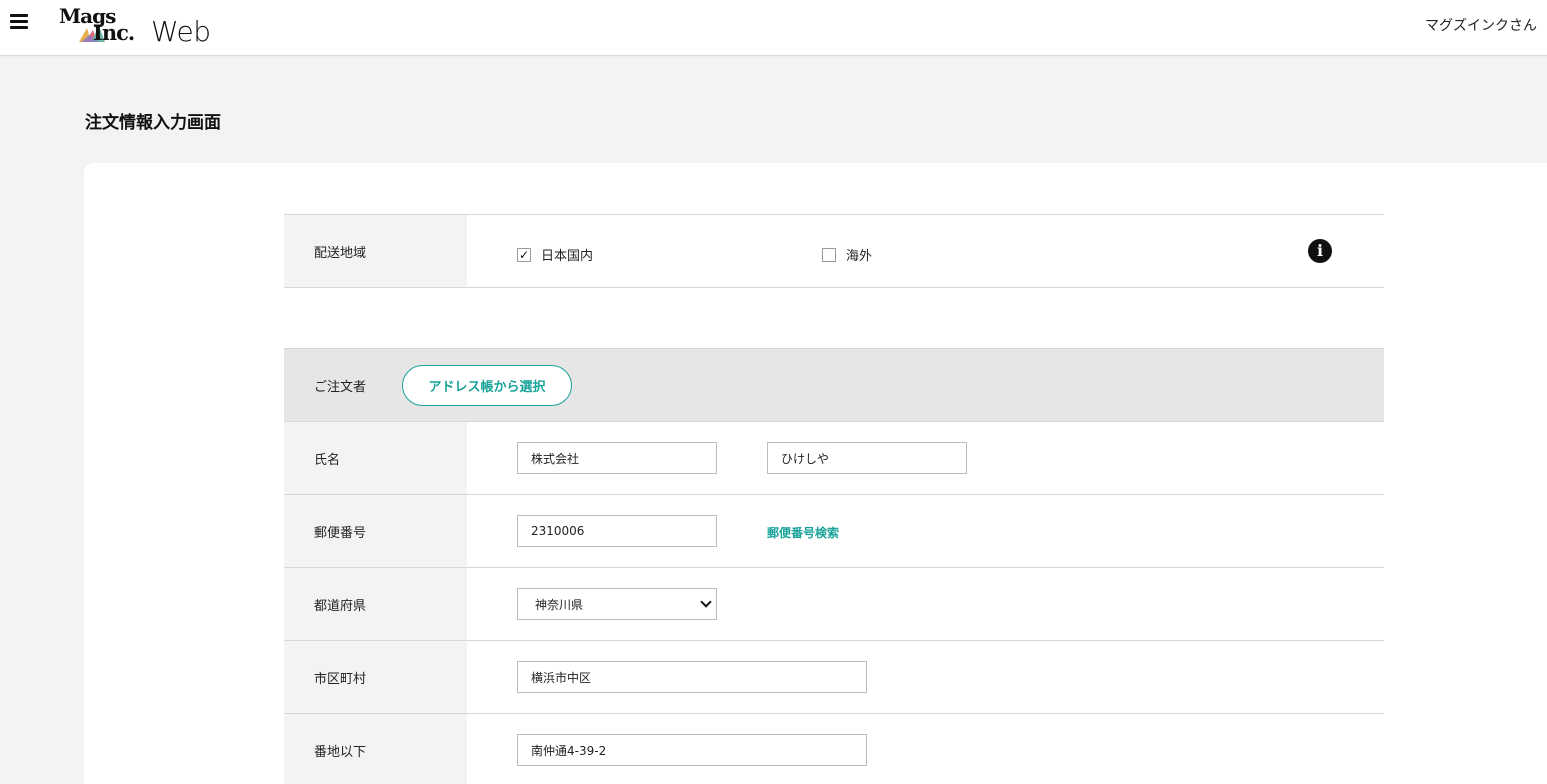 The width and height of the screenshot is (1547, 784). What do you see at coordinates (181, 31) in the screenshot?
I see `logo-text-web: Web` at bounding box center [181, 31].